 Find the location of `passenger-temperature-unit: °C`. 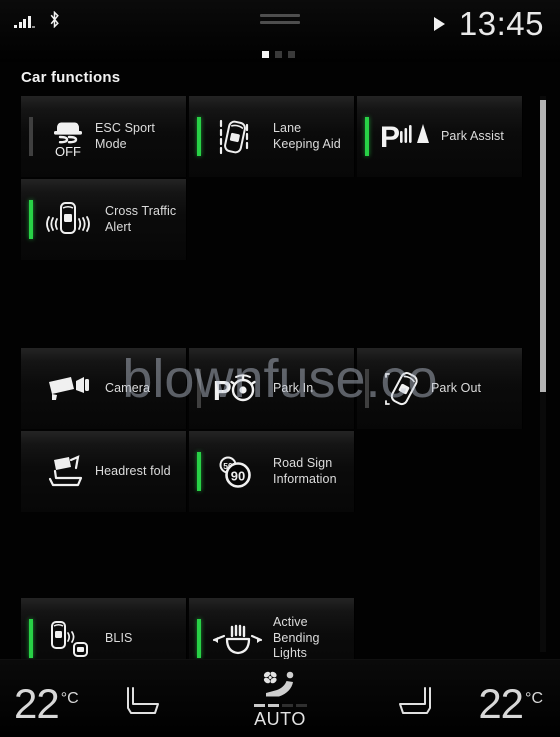

passenger-temperature-unit: °C is located at coordinates (534, 698).